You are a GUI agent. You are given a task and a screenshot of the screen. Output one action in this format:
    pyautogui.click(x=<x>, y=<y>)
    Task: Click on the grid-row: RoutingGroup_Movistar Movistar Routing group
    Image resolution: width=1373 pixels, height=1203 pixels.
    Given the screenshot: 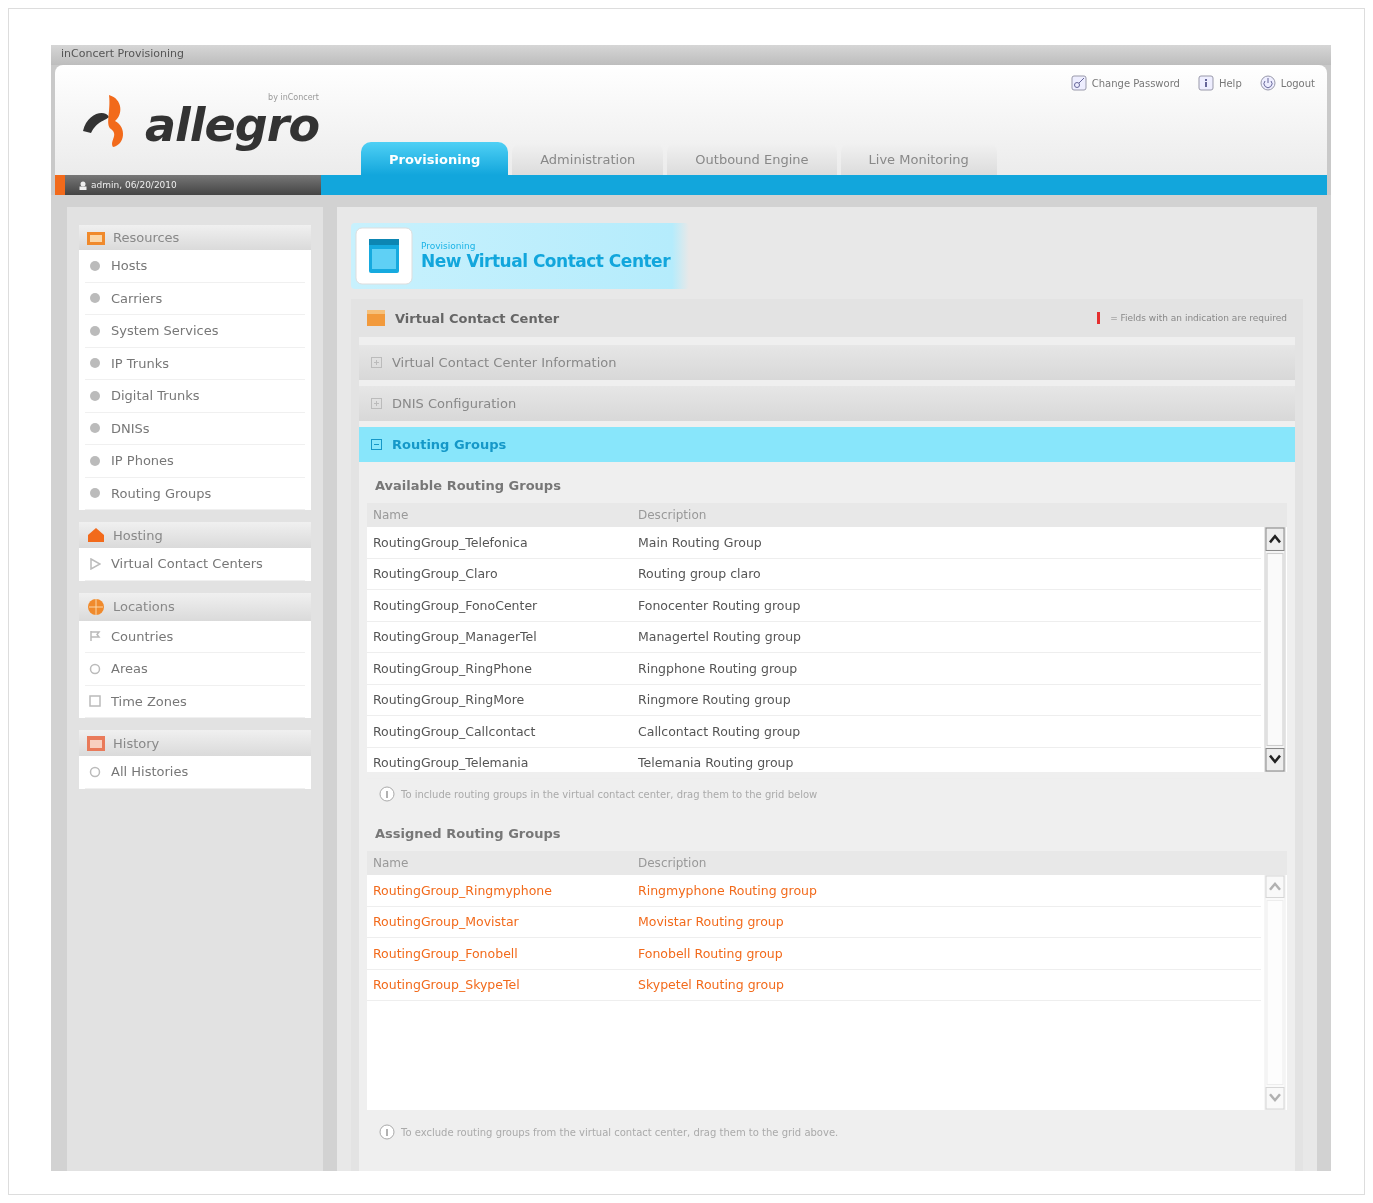 What is the action you would take?
    pyautogui.click(x=814, y=922)
    